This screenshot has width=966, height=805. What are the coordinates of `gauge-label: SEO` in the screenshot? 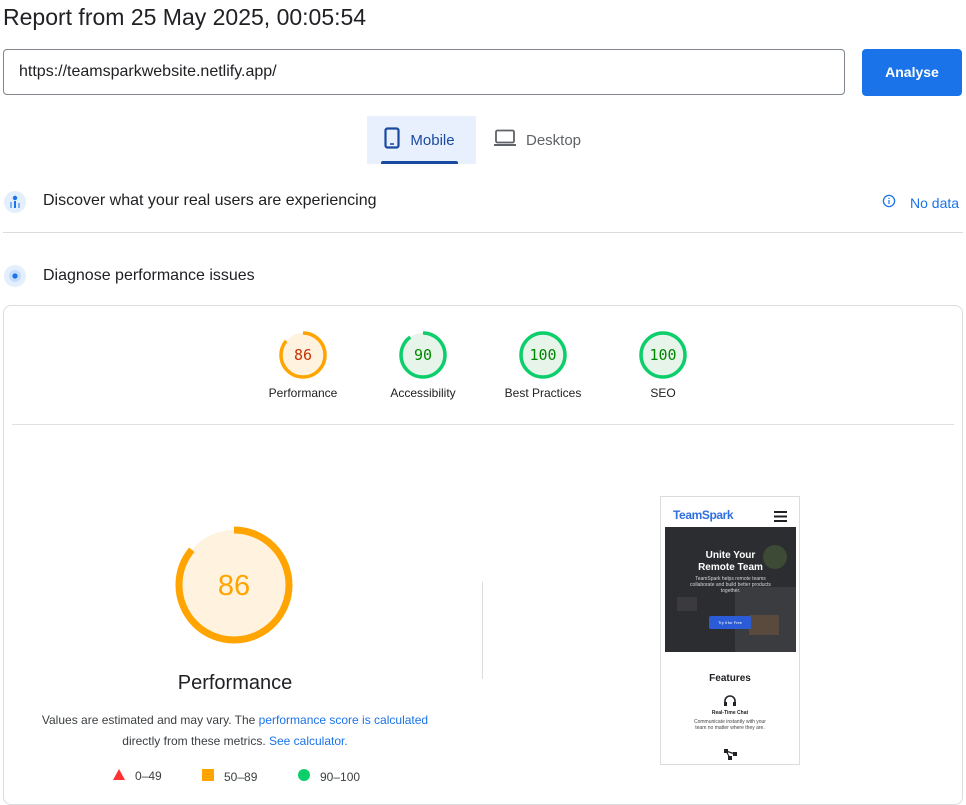 It's located at (663, 393).